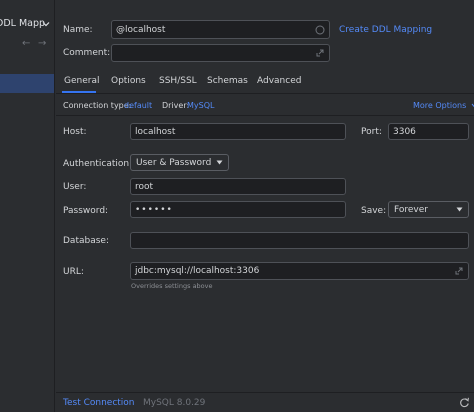 The image size is (474, 412). I want to click on port-label: Port:, so click(371, 132).